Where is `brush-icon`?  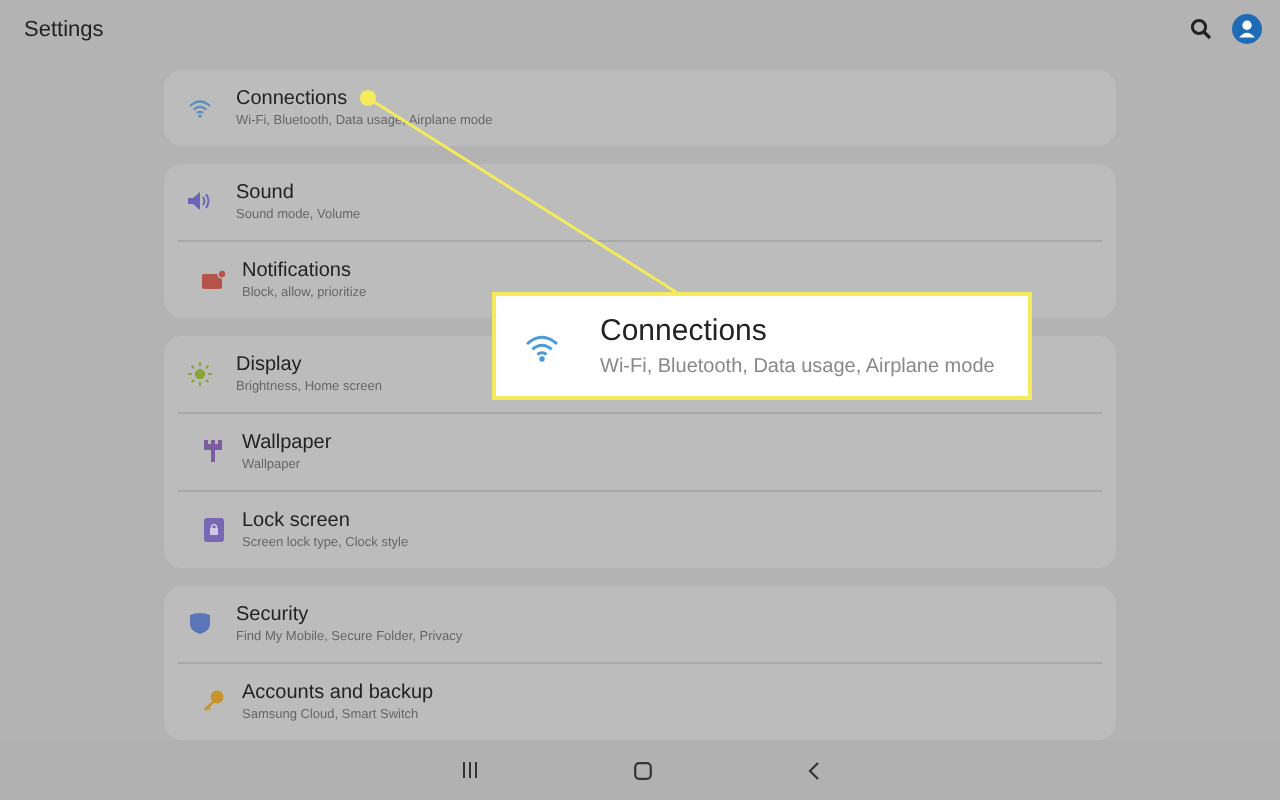 brush-icon is located at coordinates (213, 451).